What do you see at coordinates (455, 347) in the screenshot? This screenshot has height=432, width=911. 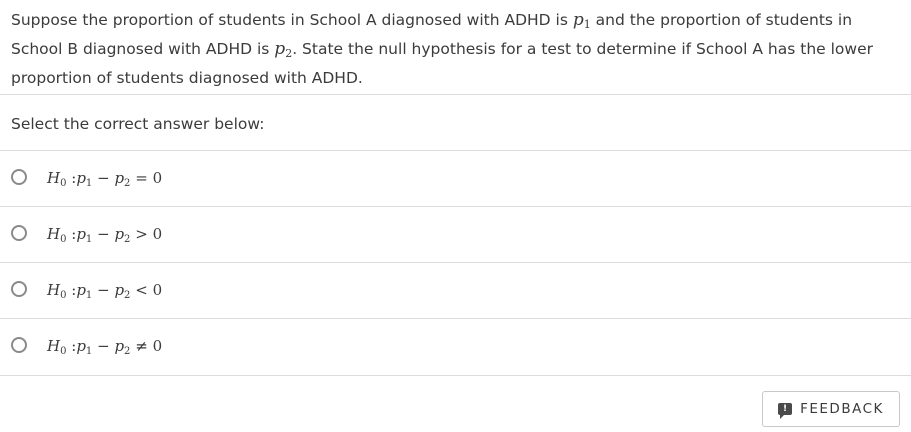 I see `answer-option-not-equal: H0 :p1 − p2 ≠ 0` at bounding box center [455, 347].